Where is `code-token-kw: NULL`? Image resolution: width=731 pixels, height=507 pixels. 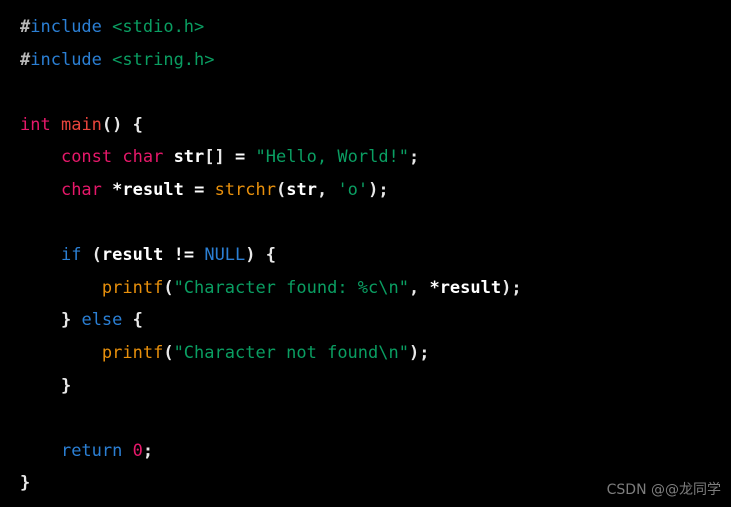
code-token-kw: NULL is located at coordinates (225, 255).